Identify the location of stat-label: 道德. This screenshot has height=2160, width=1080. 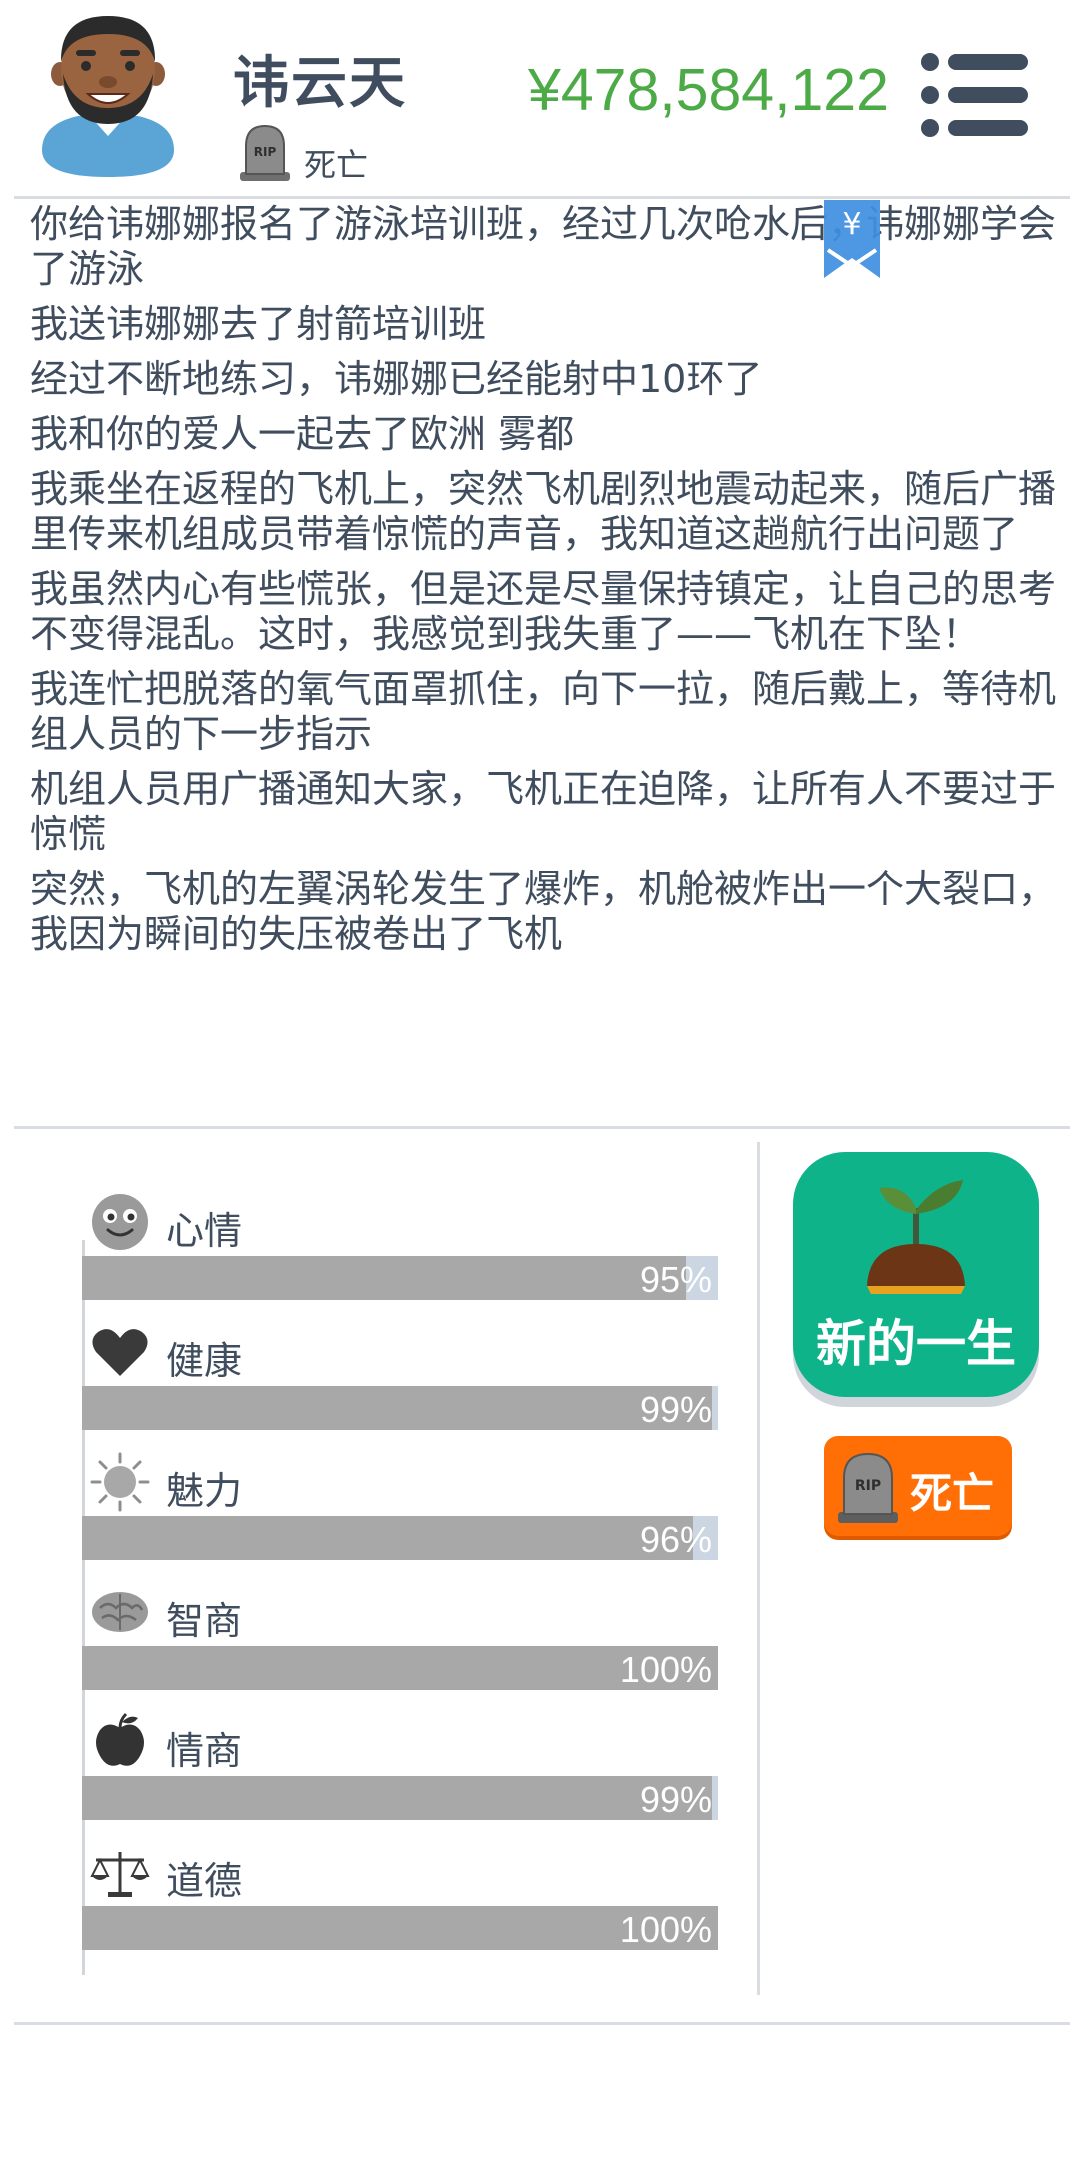
(204, 1881).